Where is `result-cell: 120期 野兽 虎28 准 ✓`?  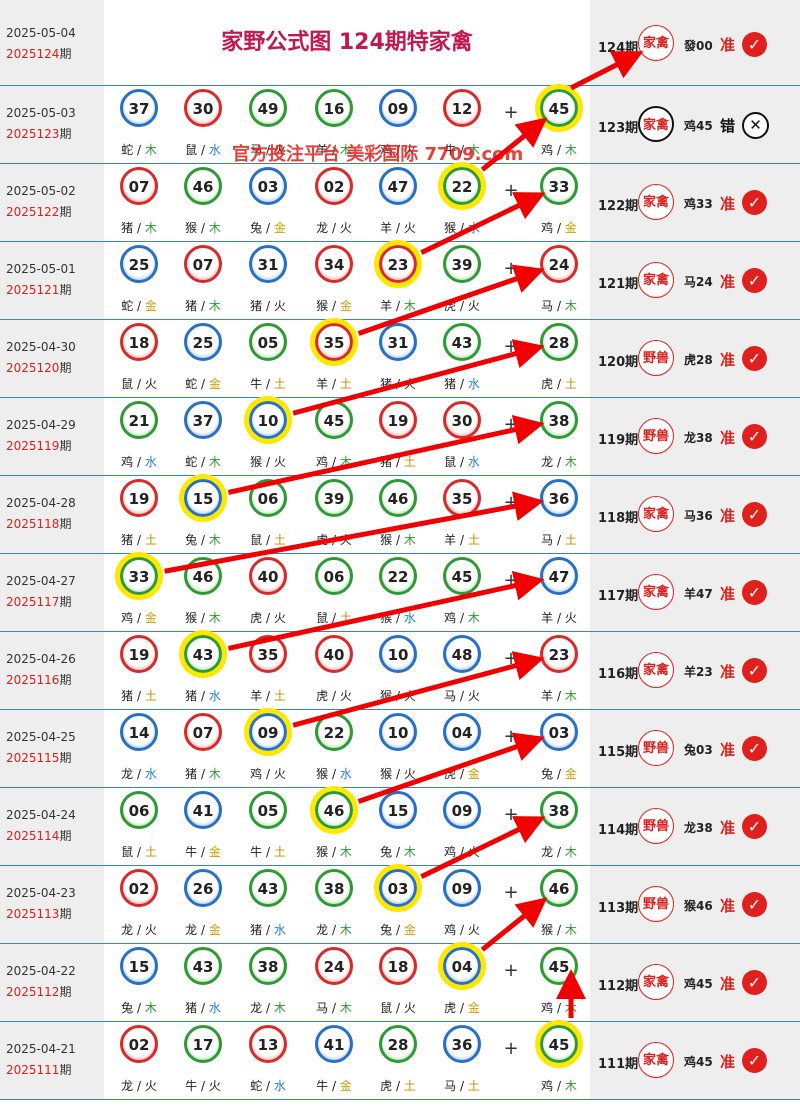
result-cell: 120期 野兽 虎28 准 ✓ is located at coordinates (695, 358).